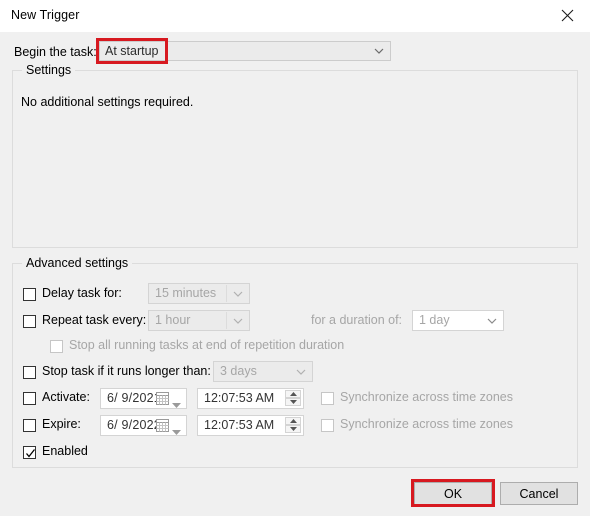  What do you see at coordinates (126, 371) in the screenshot?
I see `stop-task-longer-label: Stop task if it runs longer than:` at bounding box center [126, 371].